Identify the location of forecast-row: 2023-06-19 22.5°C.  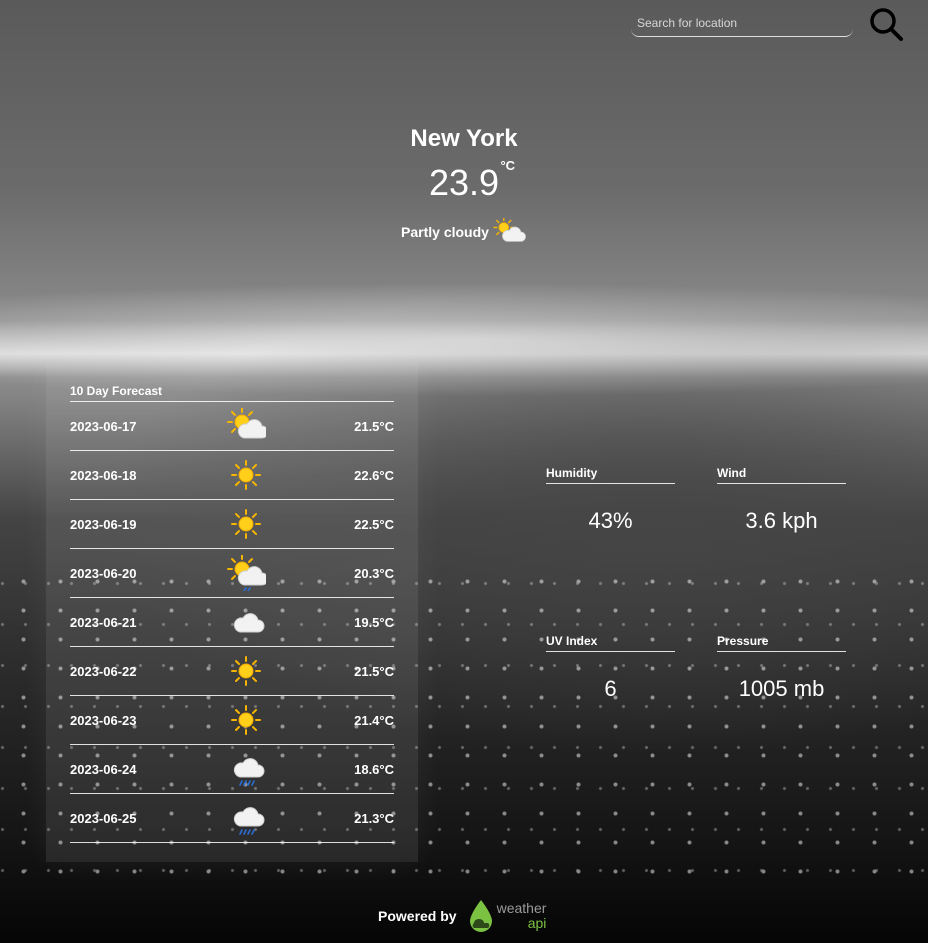
(232, 524).